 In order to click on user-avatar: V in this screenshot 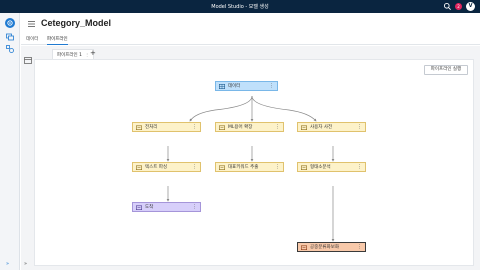, I will do `click(470, 6)`.